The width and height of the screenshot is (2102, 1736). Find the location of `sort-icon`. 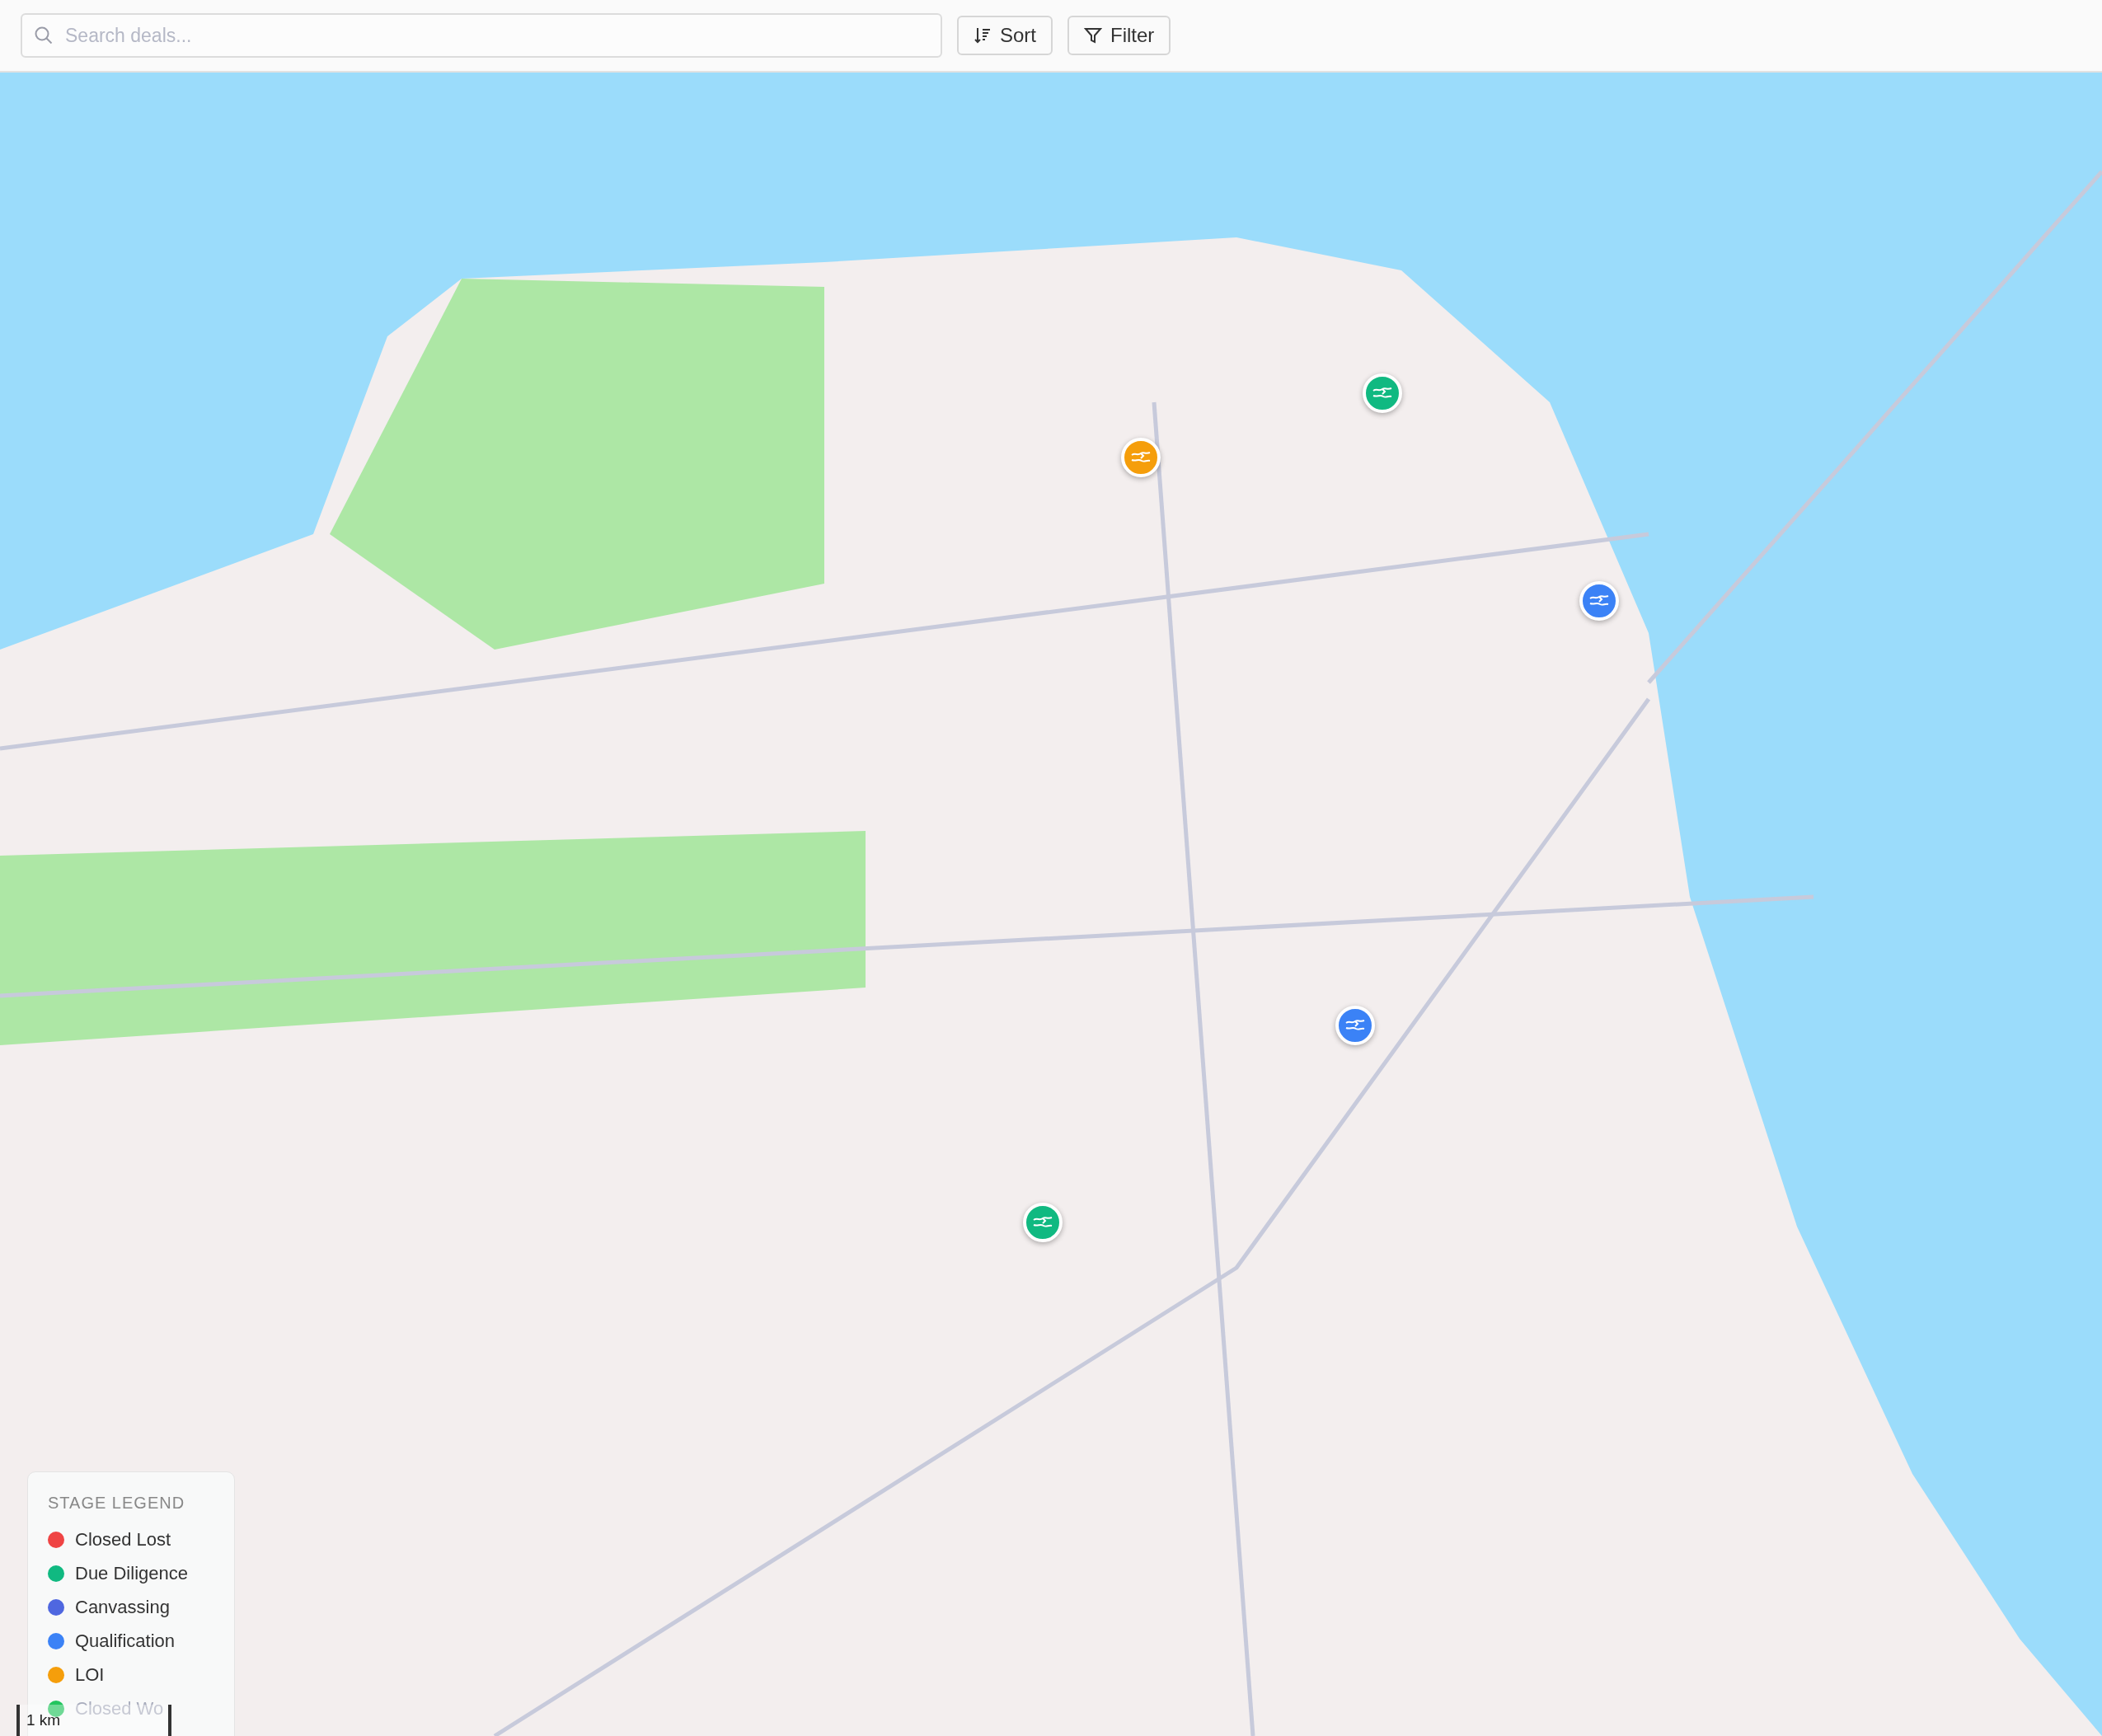

sort-icon is located at coordinates (983, 35).